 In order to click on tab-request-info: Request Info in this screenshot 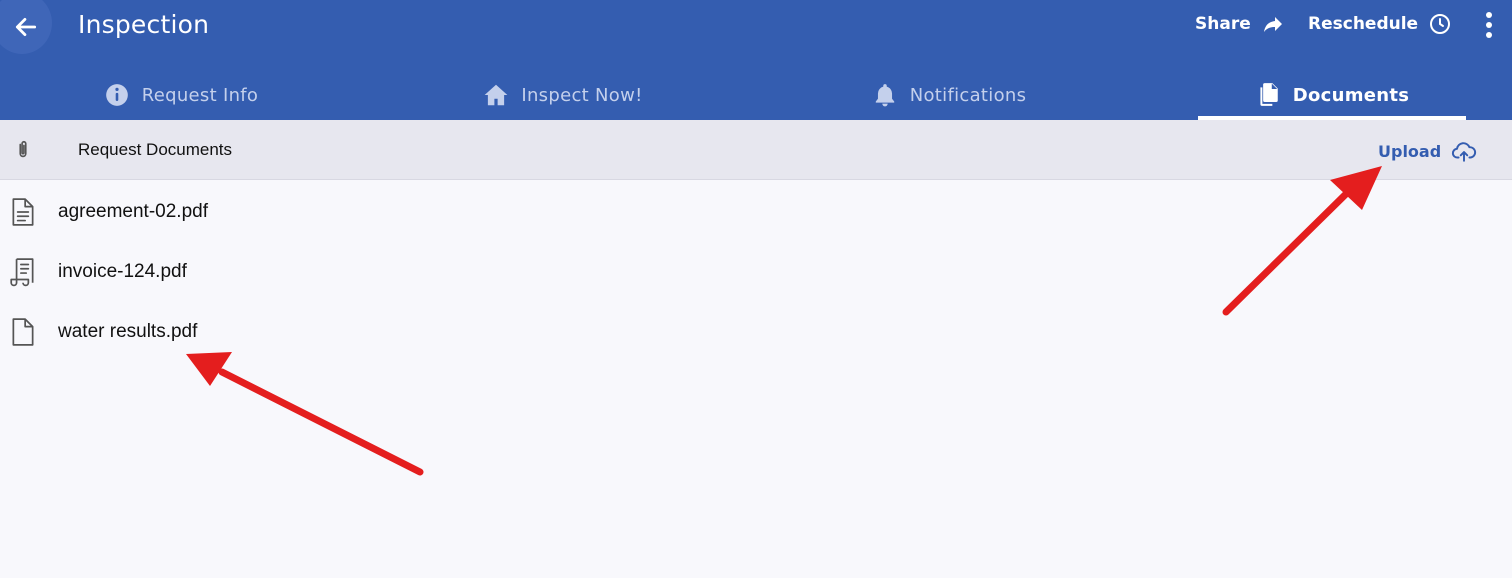, I will do `click(181, 95)`.